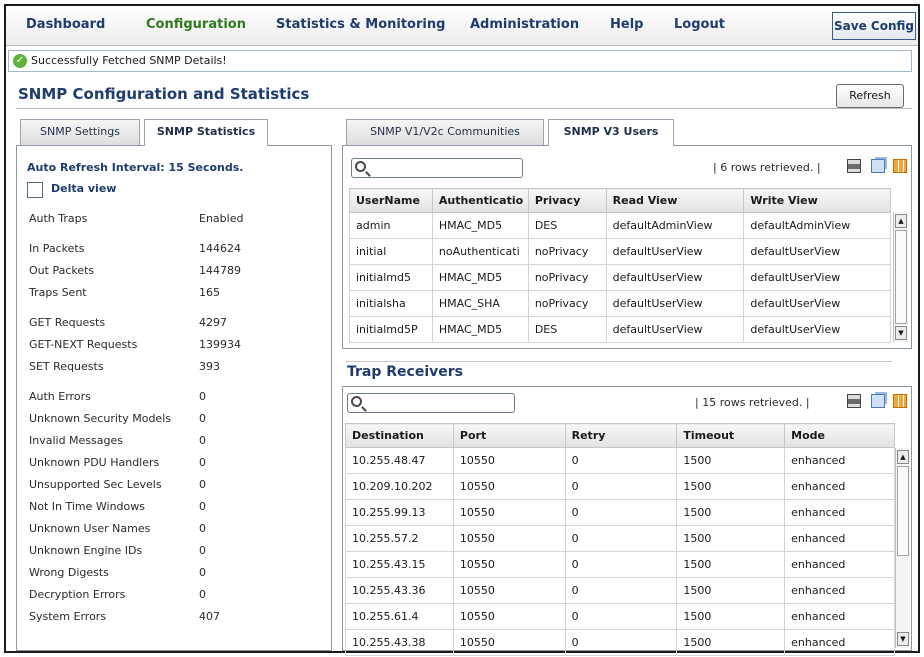  I want to click on cell: 10.255.43.15, so click(399, 564).